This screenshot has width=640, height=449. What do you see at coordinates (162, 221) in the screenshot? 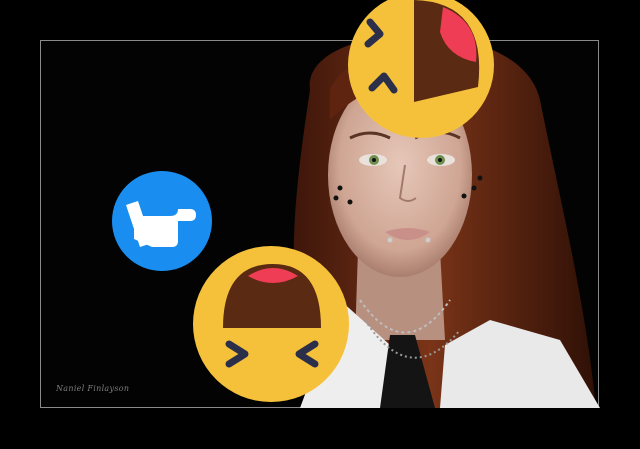
I see `pointing-hand-icon` at bounding box center [162, 221].